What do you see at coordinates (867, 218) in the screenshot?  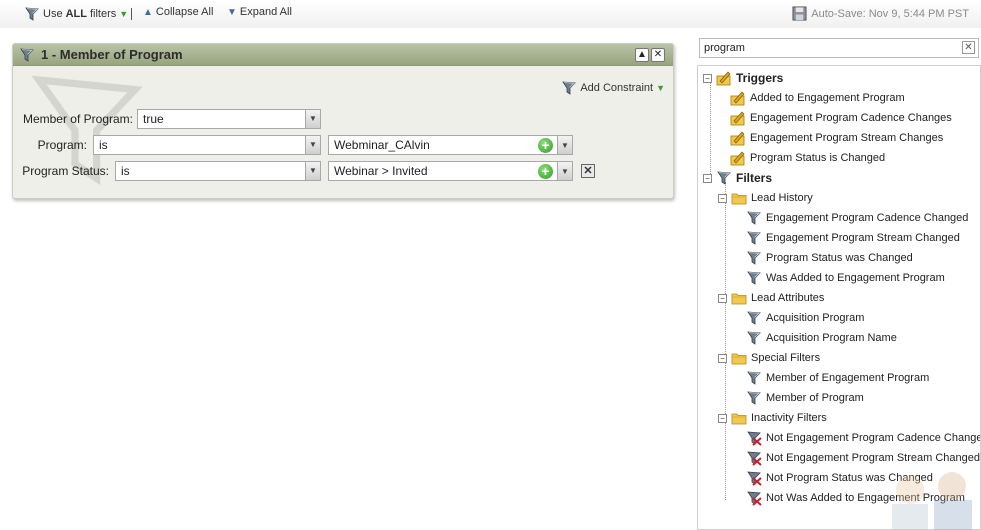 I see `tree-item-label: Engagement Program Cadence Changed` at bounding box center [867, 218].